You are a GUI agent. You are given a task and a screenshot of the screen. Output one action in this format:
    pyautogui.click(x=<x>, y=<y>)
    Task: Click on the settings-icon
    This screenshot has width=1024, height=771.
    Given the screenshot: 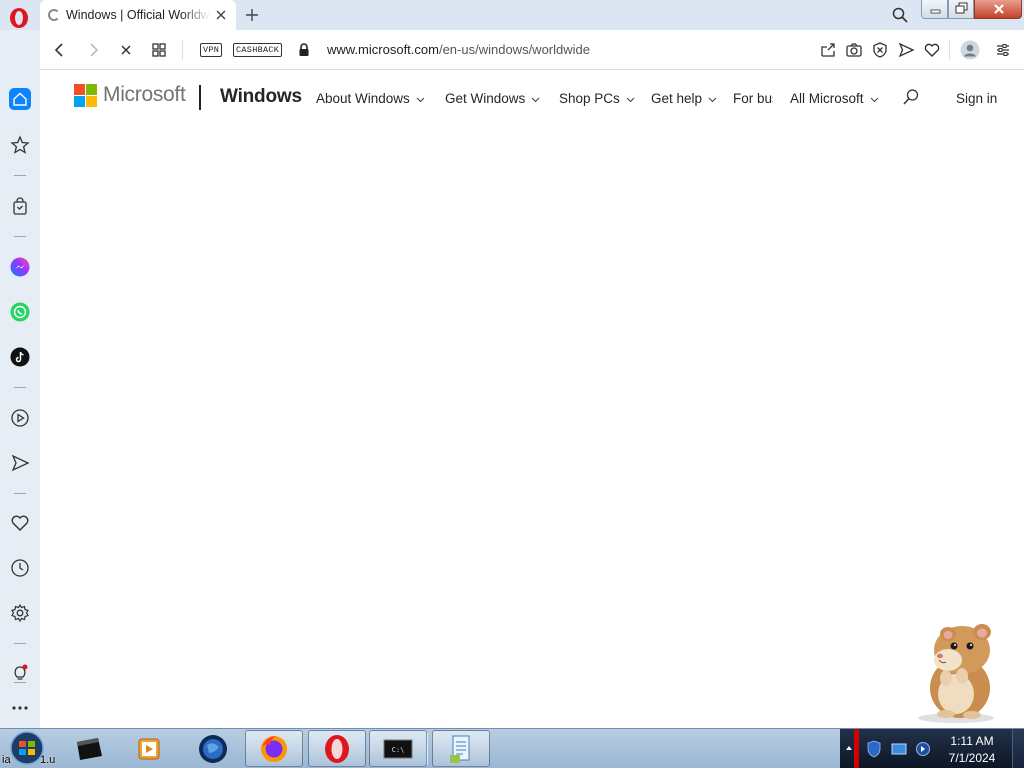 What is the action you would take?
    pyautogui.click(x=20, y=613)
    